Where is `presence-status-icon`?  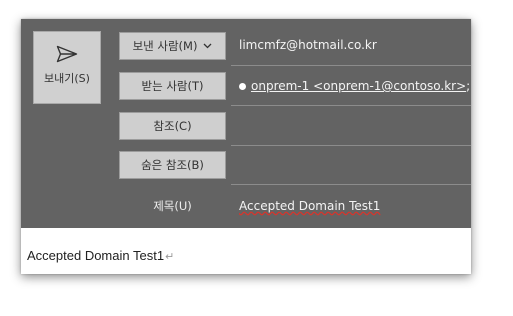
presence-status-icon is located at coordinates (242, 86).